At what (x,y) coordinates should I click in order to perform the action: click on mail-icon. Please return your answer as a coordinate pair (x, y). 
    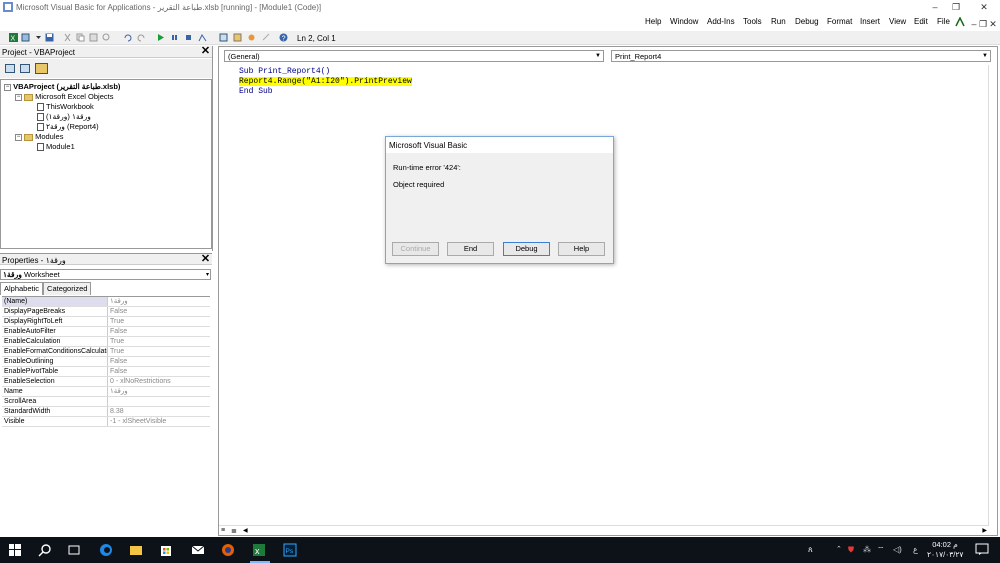
    Looking at the image, I should click on (198, 550).